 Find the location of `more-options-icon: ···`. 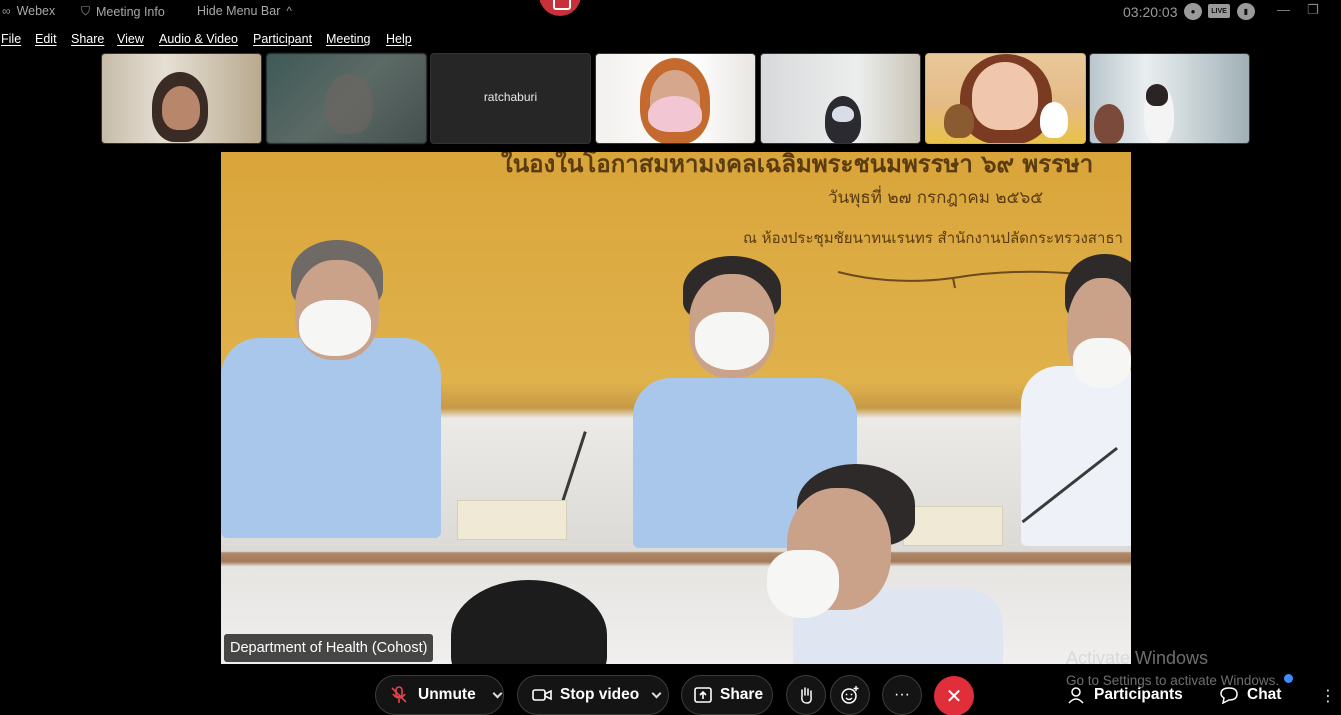

more-options-icon: ··· is located at coordinates (902, 694).